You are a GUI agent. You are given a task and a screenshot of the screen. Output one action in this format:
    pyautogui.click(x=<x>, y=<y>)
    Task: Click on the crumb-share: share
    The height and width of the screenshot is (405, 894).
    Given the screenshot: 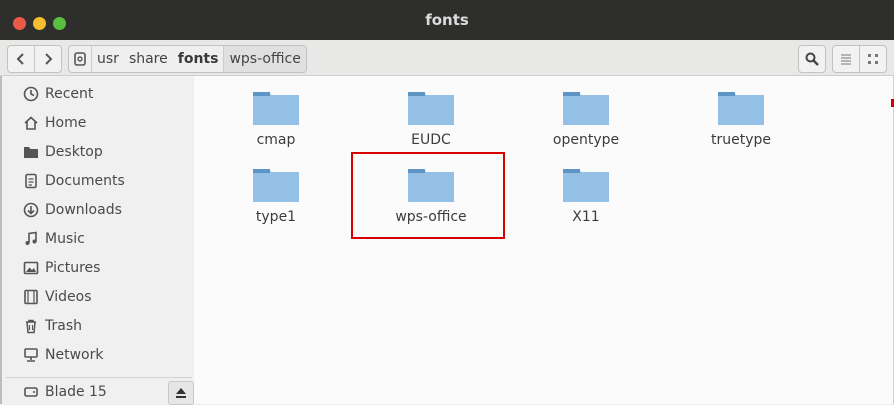 What is the action you would take?
    pyautogui.click(x=148, y=59)
    